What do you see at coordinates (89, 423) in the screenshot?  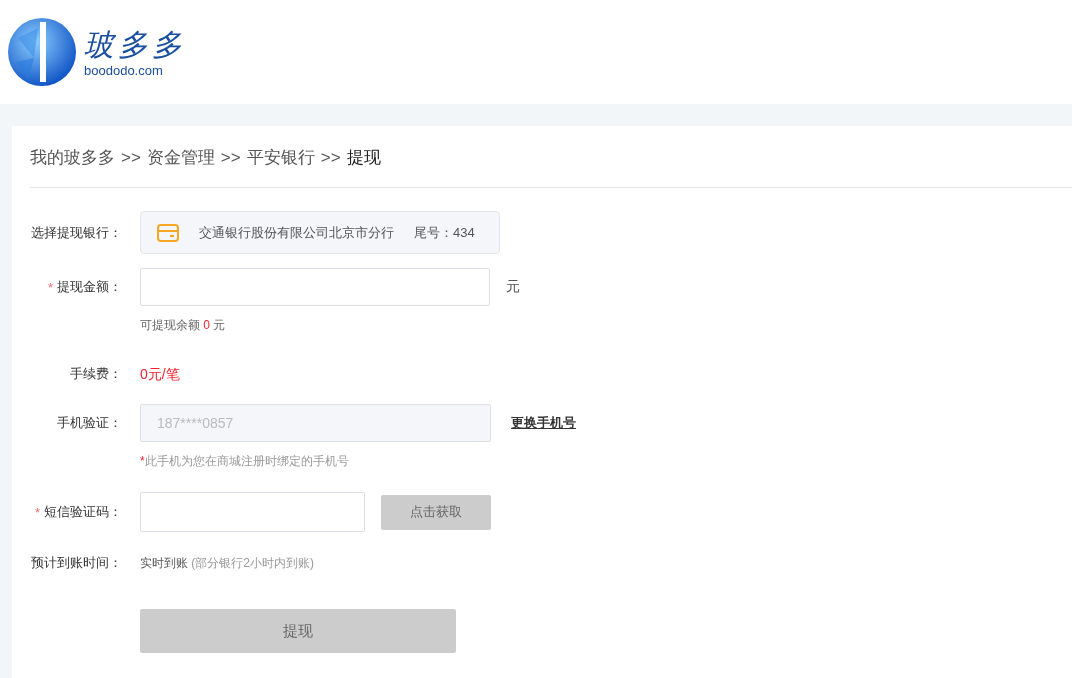 I see `field-label: 手机验证：` at bounding box center [89, 423].